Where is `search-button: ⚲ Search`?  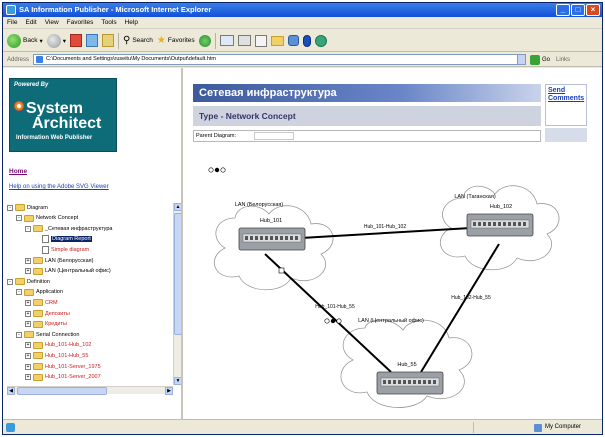 search-button: ⚲ Search is located at coordinates (138, 41).